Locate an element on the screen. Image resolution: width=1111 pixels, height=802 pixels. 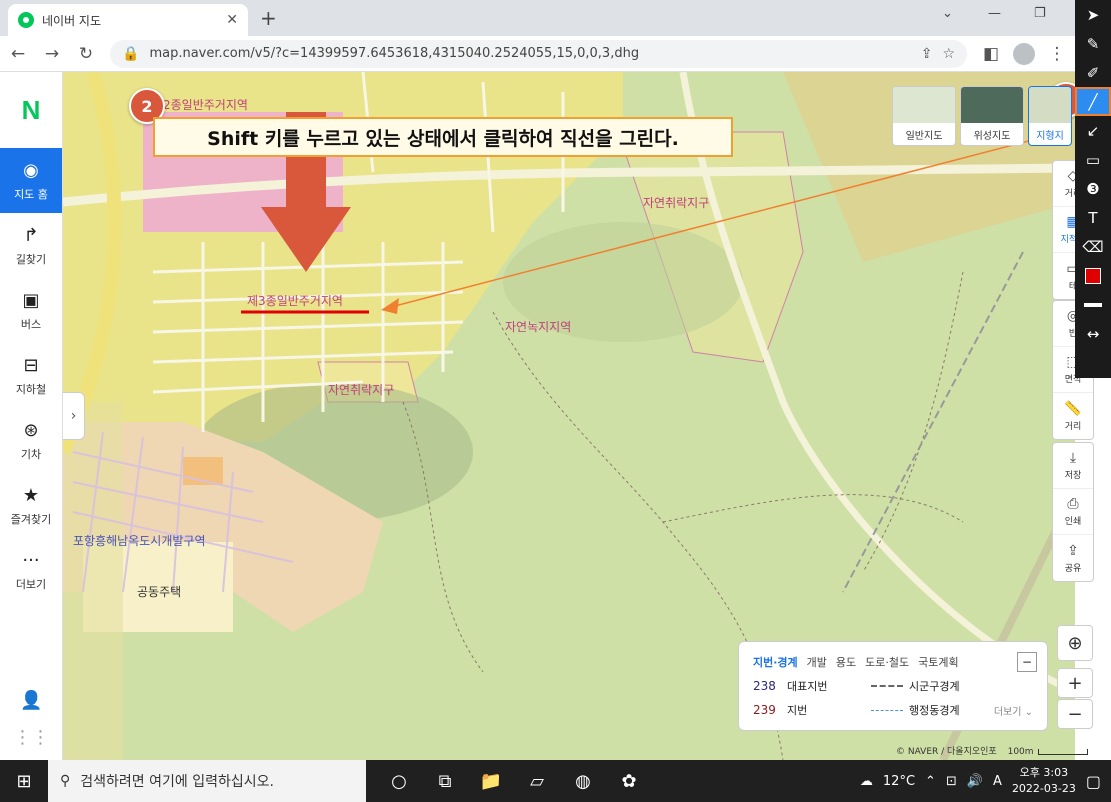
lock-icon: 🔒 is located at coordinates (130, 54).